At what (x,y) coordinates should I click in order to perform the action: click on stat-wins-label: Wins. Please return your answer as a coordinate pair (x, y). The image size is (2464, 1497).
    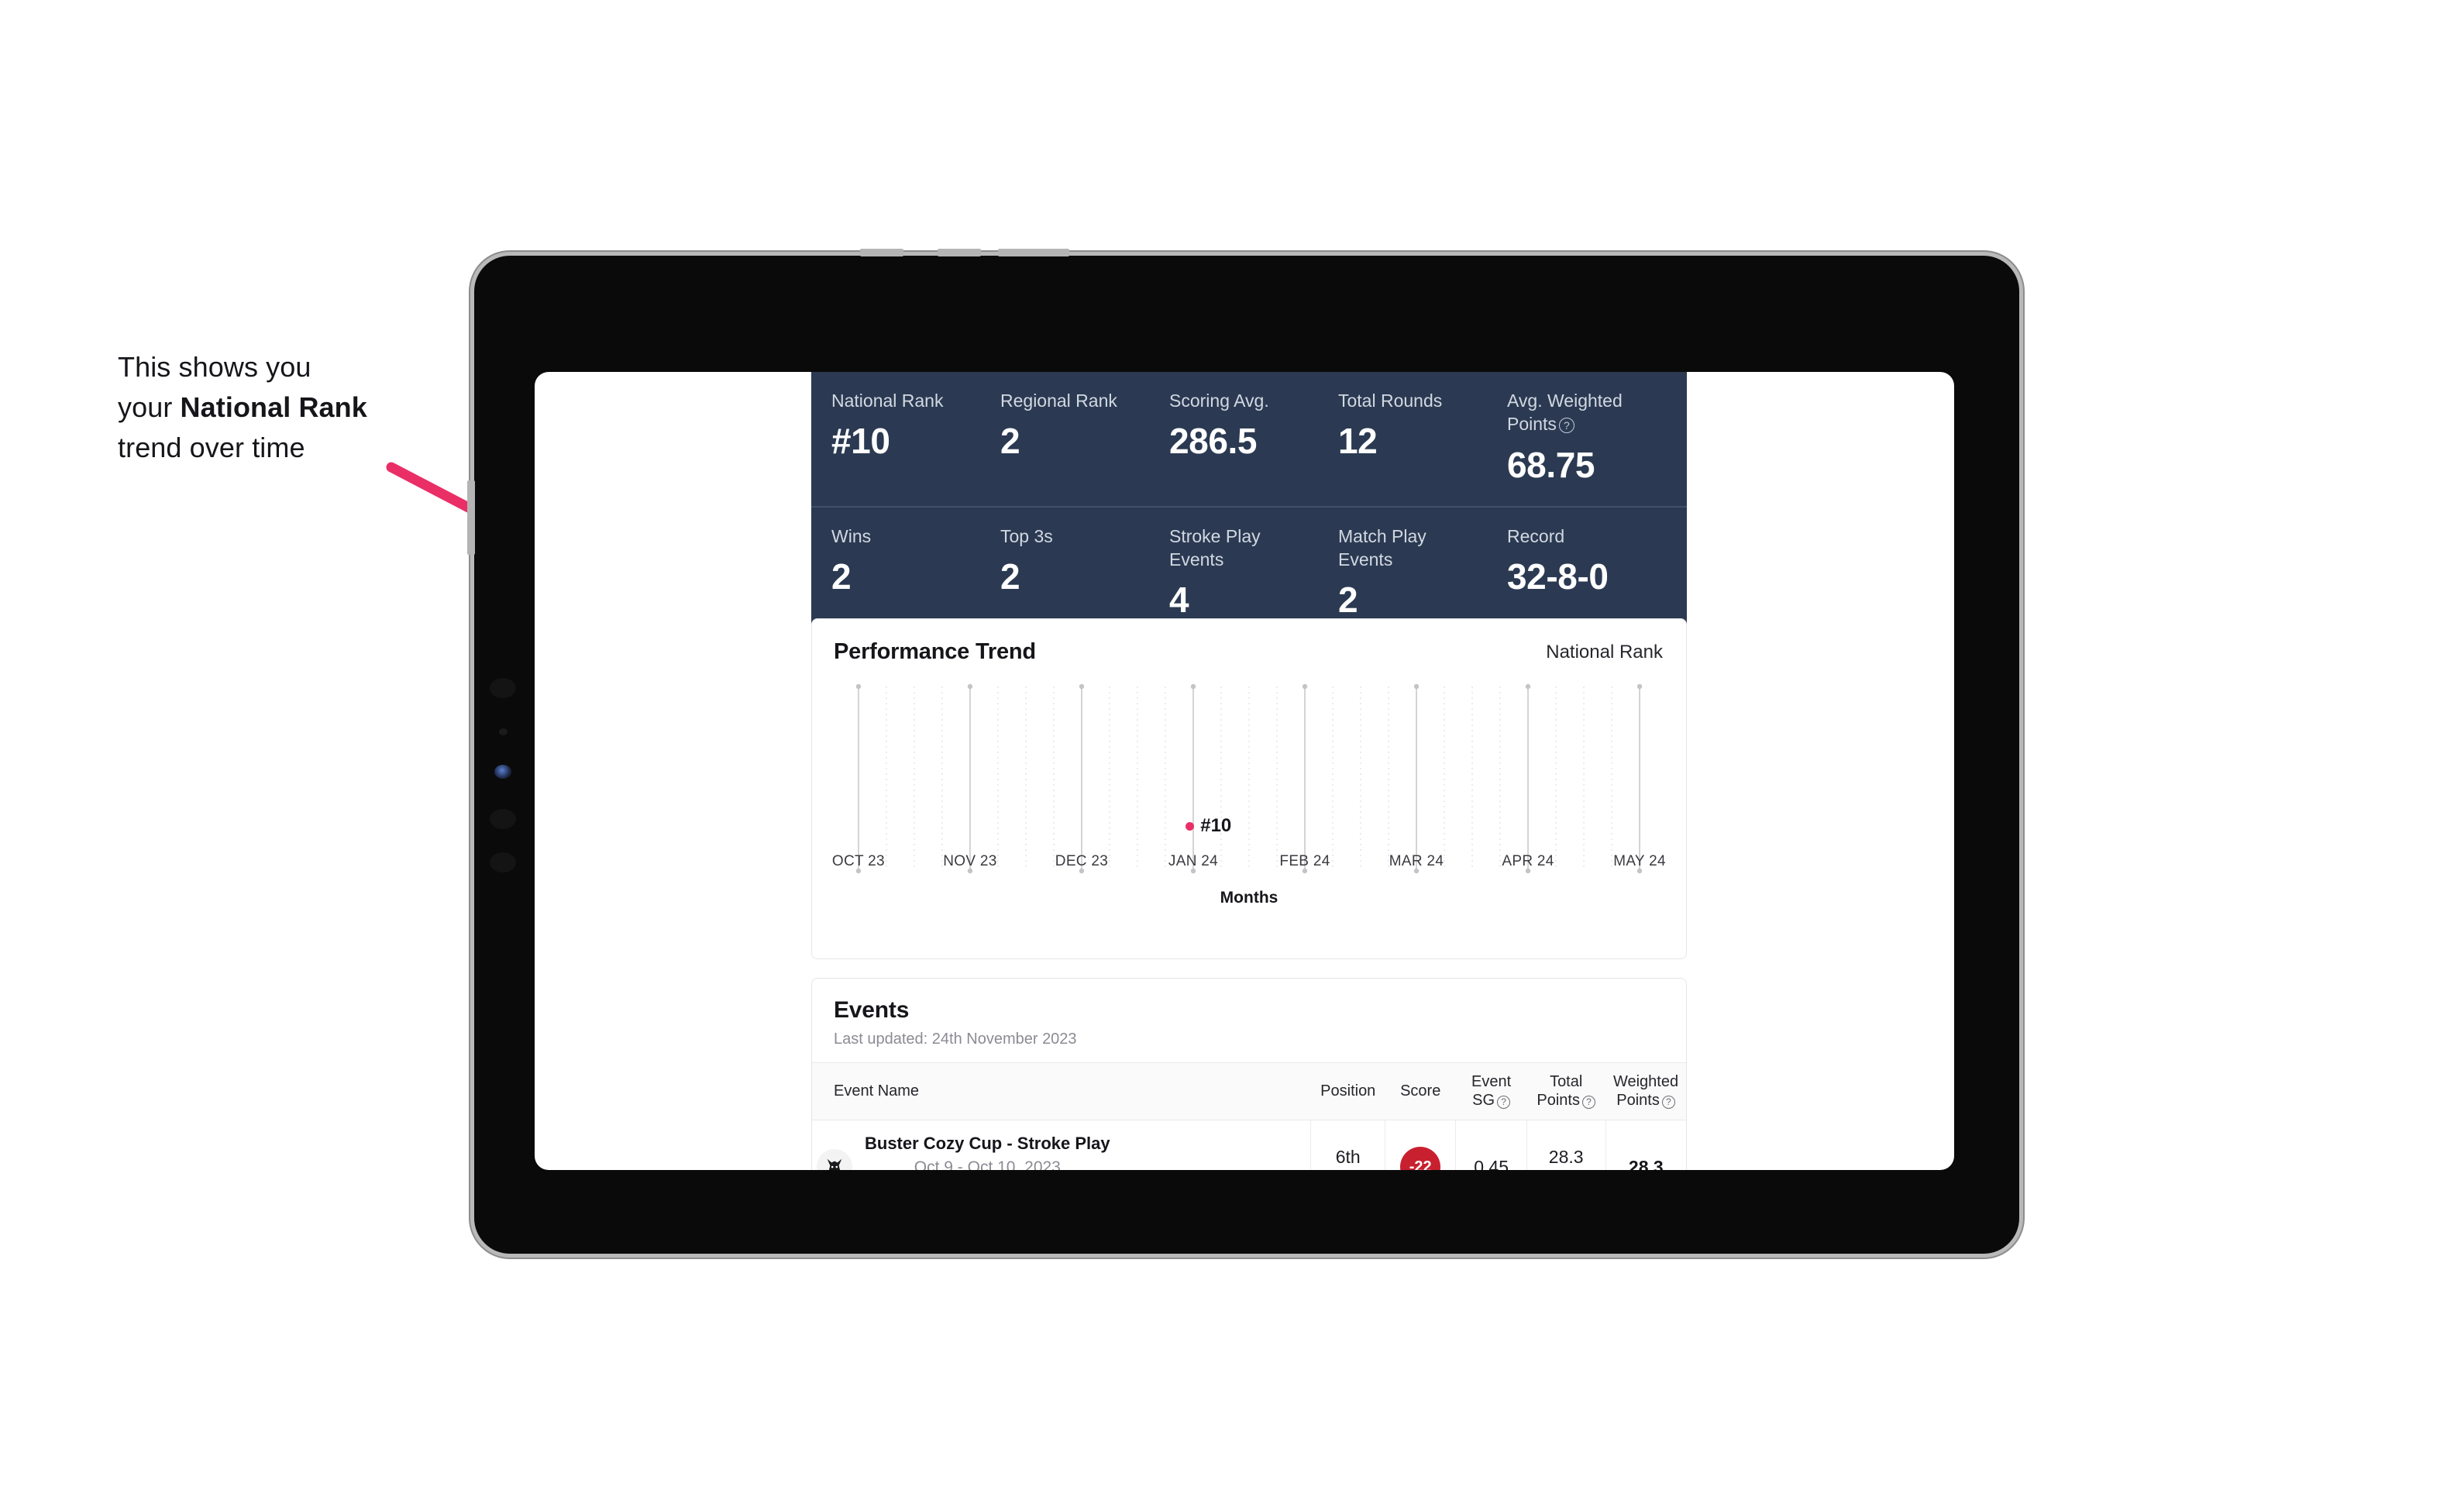
    Looking at the image, I should click on (851, 535).